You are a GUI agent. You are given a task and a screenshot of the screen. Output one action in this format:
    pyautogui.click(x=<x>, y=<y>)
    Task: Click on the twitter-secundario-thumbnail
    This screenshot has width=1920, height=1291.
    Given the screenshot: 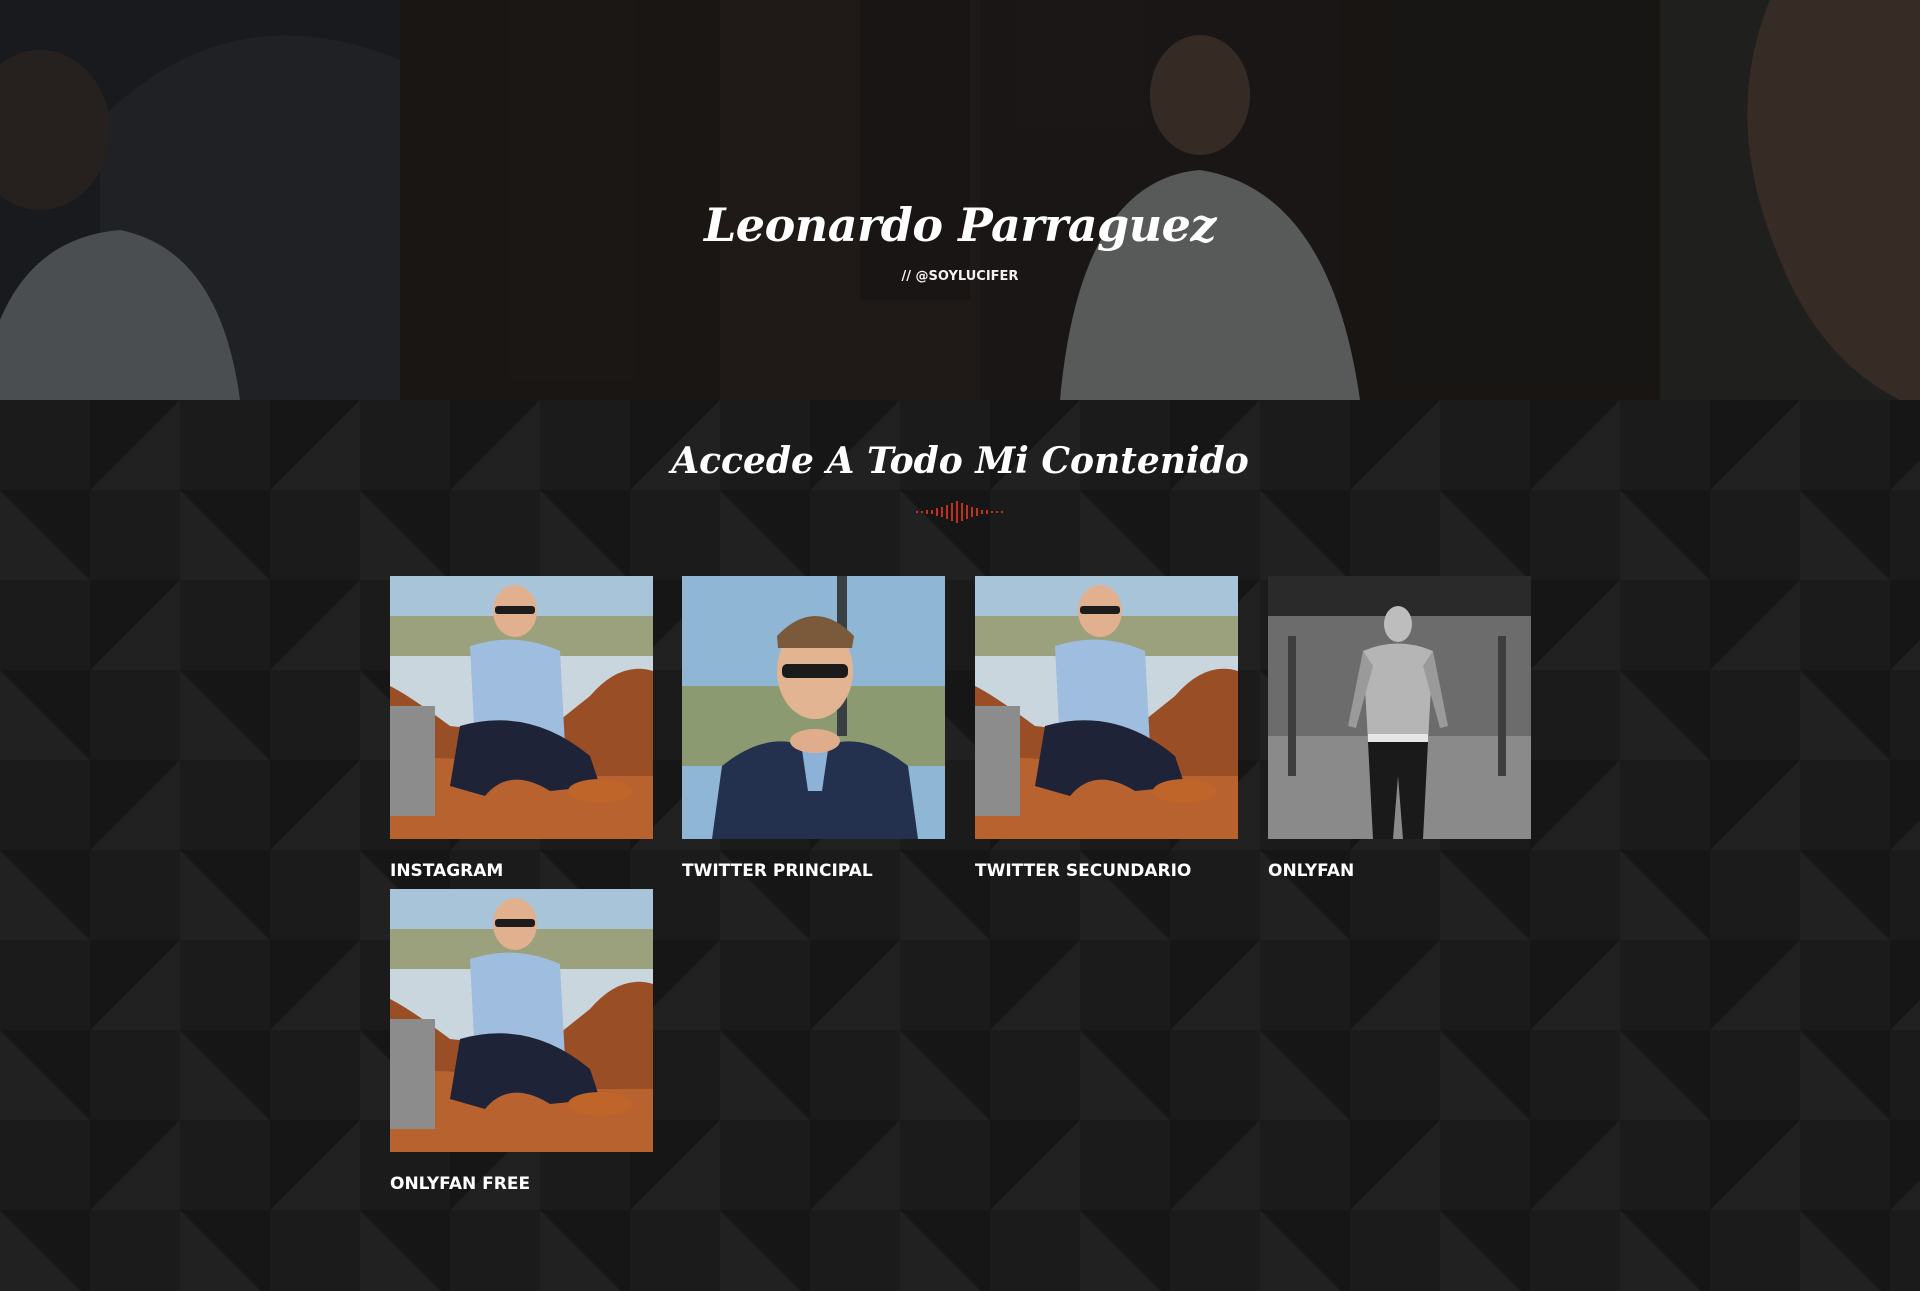 What is the action you would take?
    pyautogui.click(x=1106, y=707)
    